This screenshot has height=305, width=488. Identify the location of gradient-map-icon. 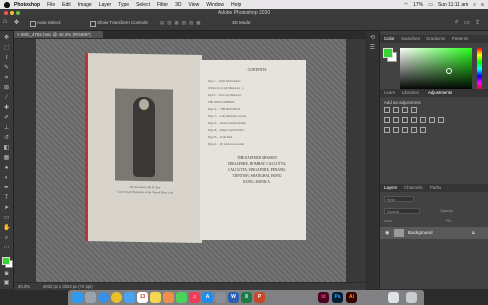
(414, 130).